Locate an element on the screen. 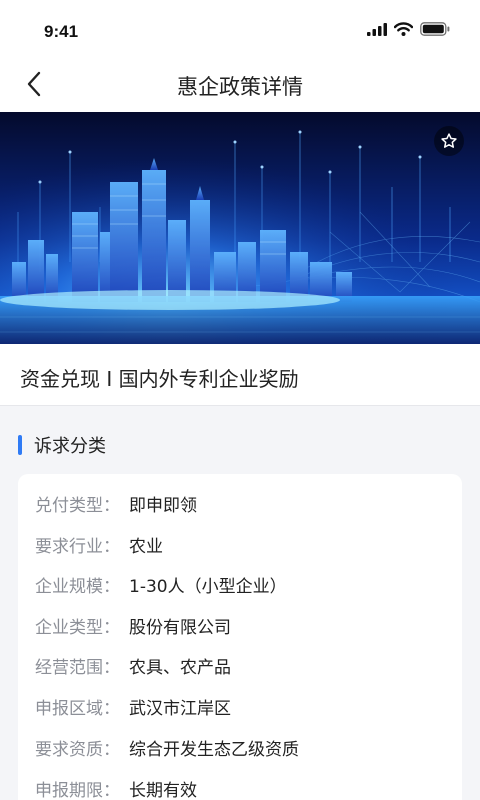 This screenshot has height=800, width=480. section-accent-bar is located at coordinates (20, 445).